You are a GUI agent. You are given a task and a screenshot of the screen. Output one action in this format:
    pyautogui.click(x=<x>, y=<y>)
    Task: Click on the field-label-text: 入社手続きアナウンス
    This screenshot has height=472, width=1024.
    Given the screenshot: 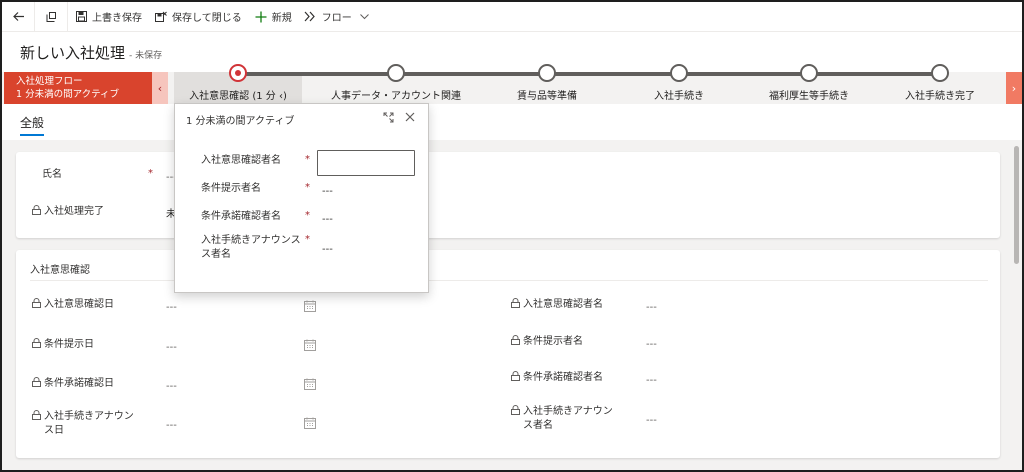 What is the action you would take?
    pyautogui.click(x=251, y=240)
    